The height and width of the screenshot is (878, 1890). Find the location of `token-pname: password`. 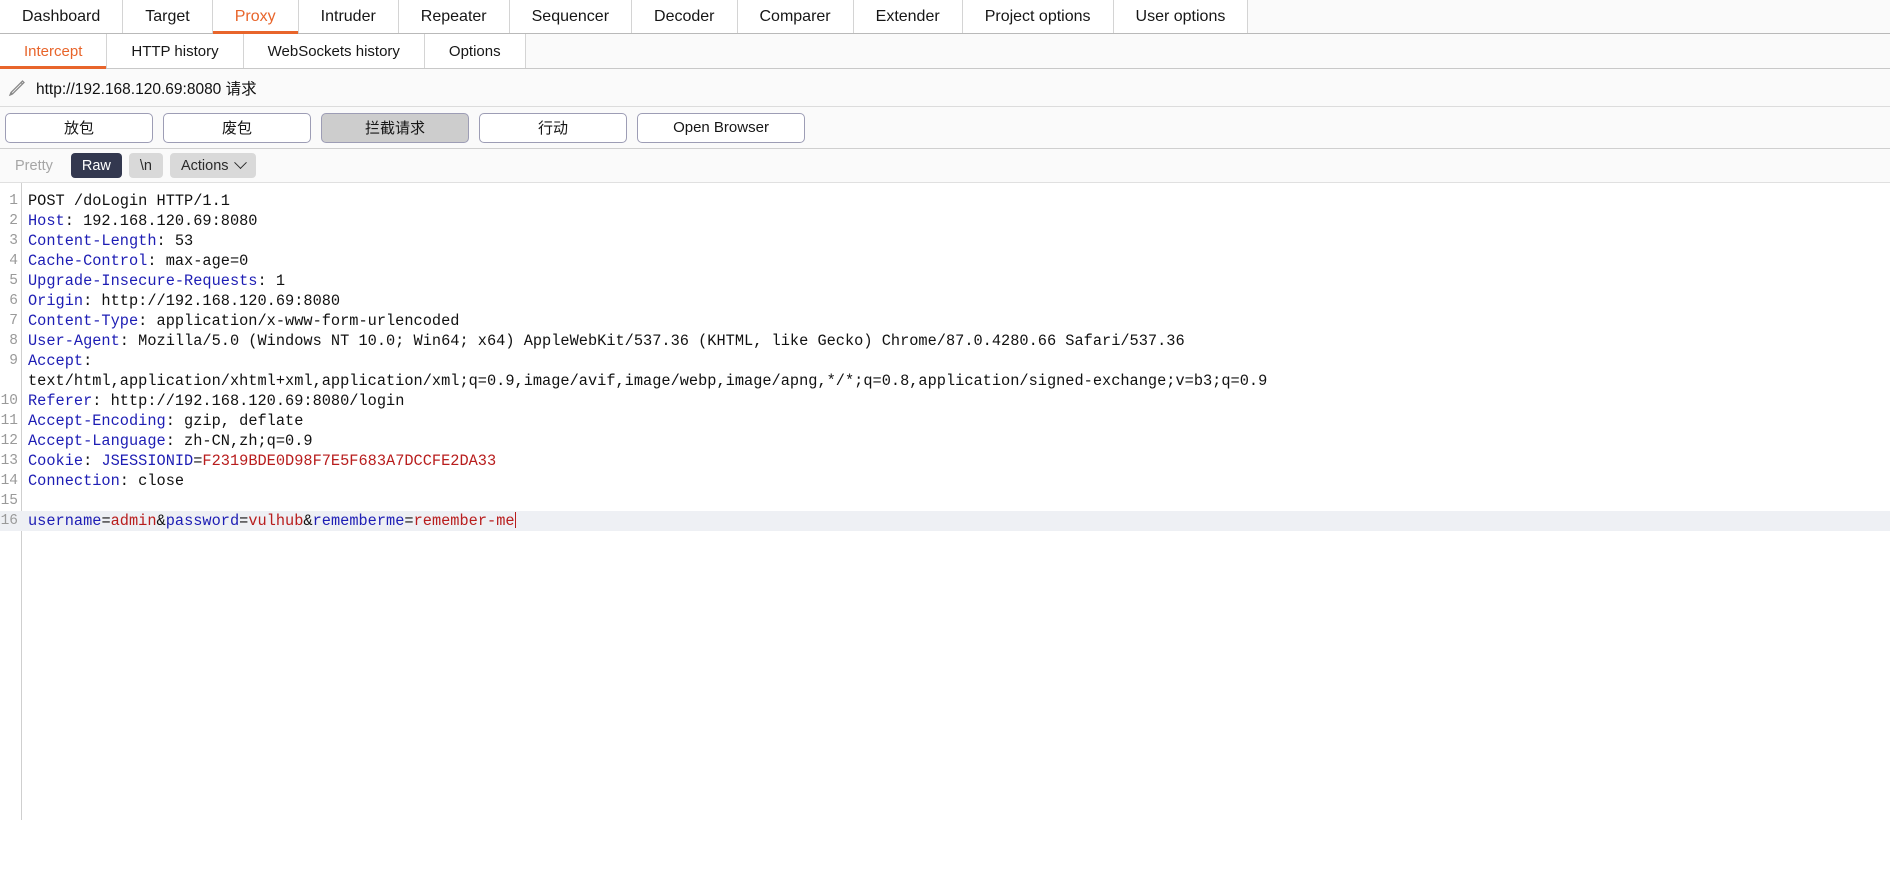

token-pname: password is located at coordinates (202, 521).